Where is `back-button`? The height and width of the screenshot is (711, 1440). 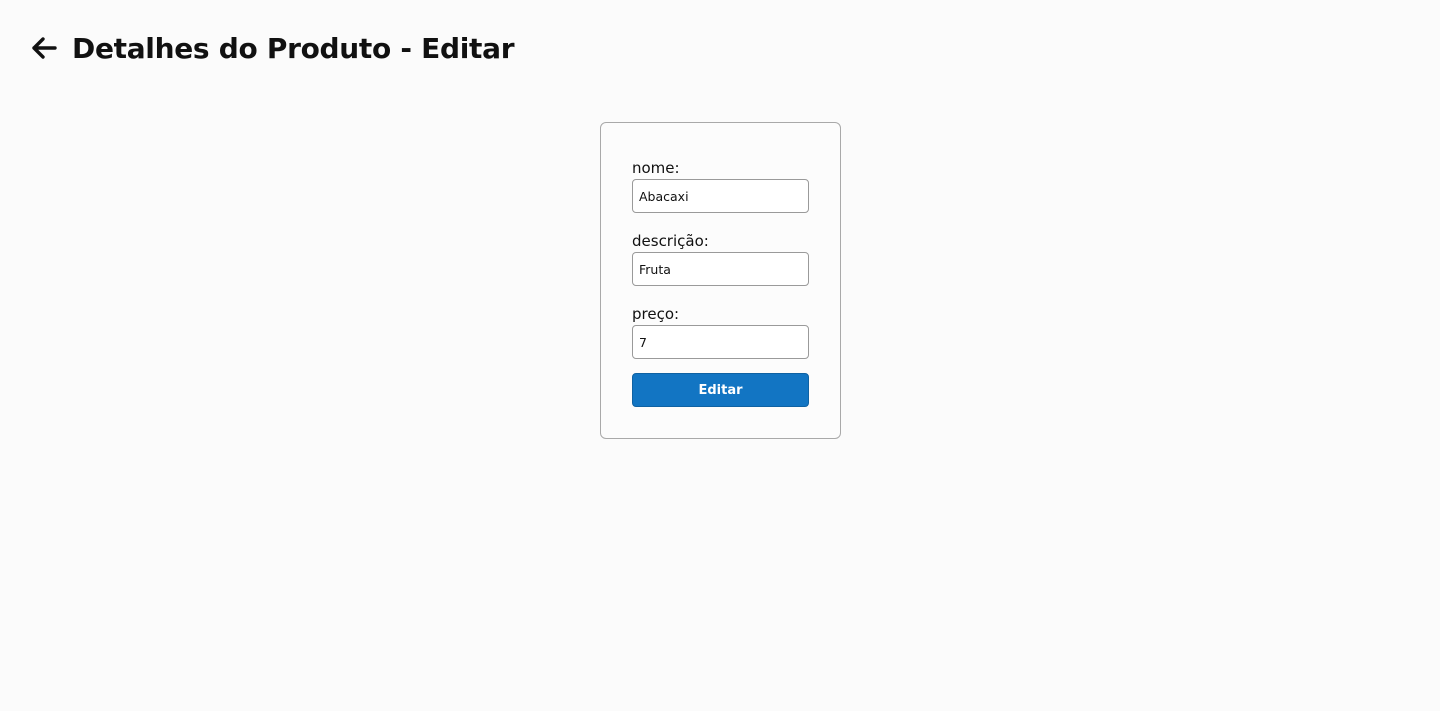
back-button is located at coordinates (44, 48).